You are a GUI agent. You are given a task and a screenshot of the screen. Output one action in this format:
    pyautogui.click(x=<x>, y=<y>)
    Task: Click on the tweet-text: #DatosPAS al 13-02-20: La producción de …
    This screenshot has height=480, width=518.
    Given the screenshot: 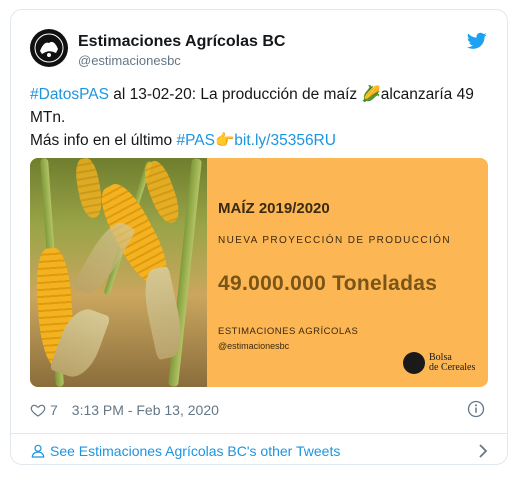 What is the action you would take?
    pyautogui.click(x=260, y=117)
    